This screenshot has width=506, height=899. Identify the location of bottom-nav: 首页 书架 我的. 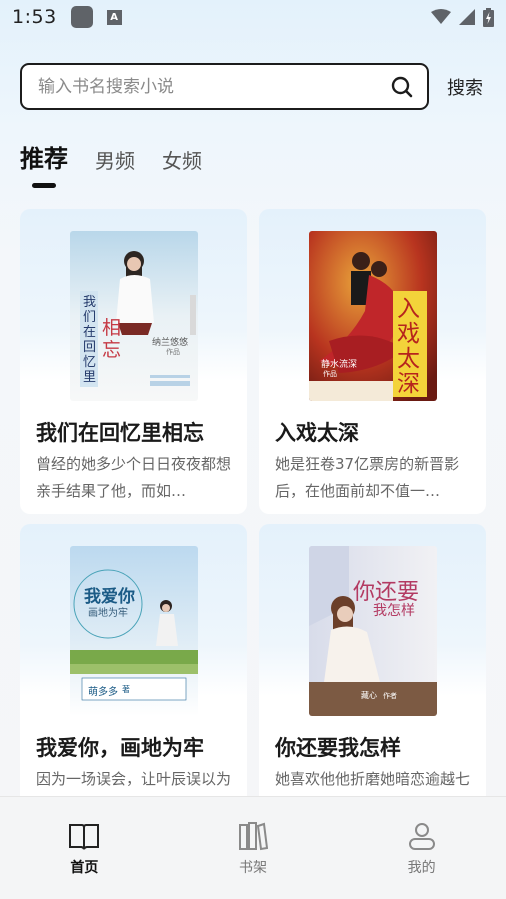
(253, 847).